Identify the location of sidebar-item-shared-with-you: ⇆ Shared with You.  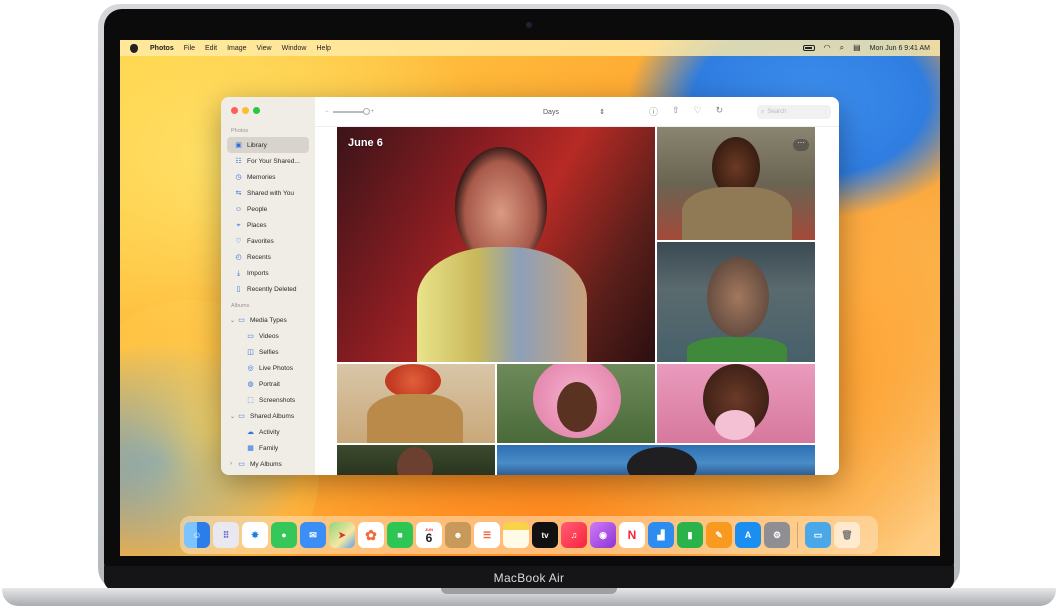
(268, 193).